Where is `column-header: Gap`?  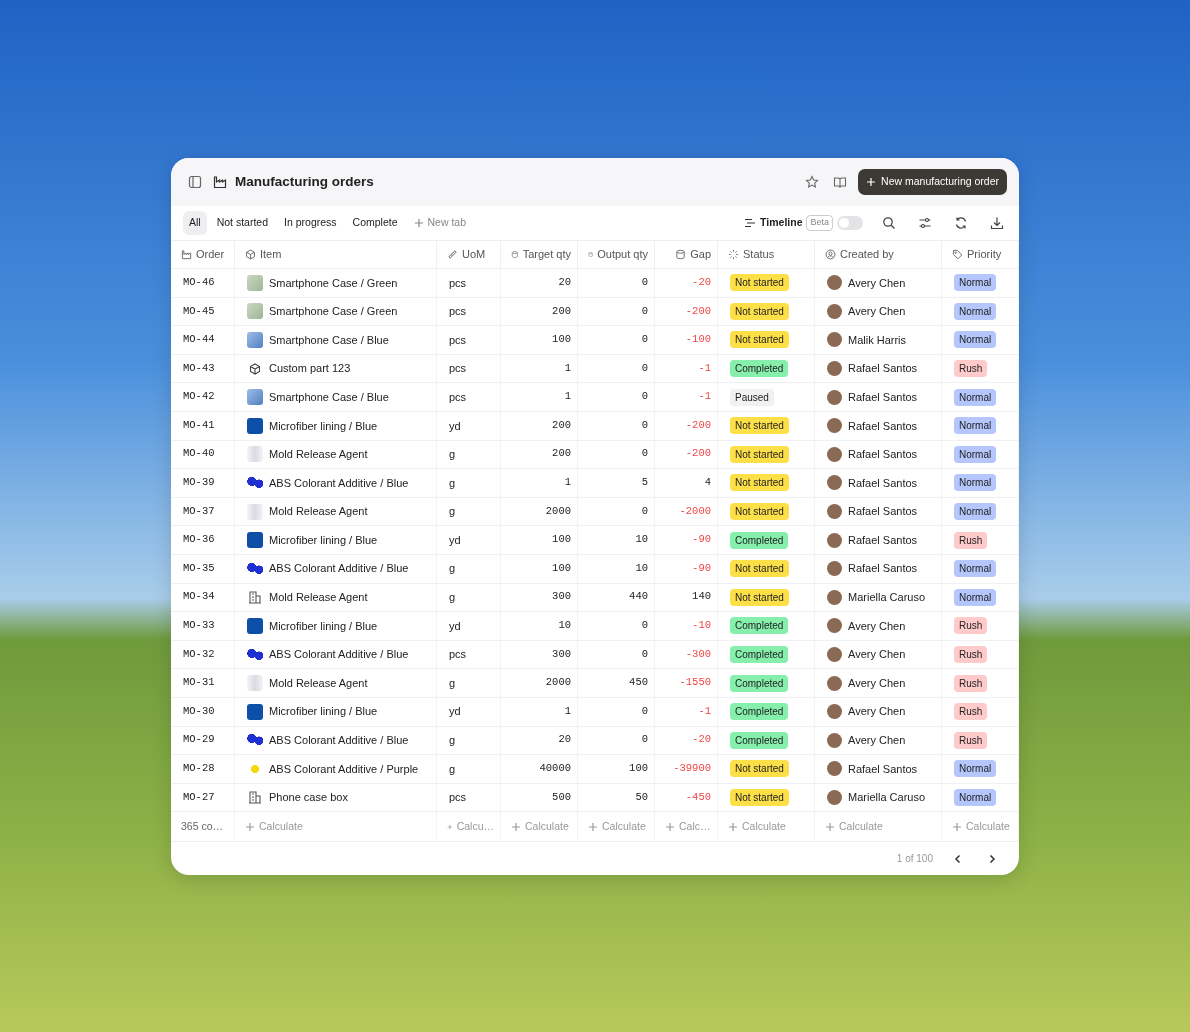 column-header: Gap is located at coordinates (686, 255).